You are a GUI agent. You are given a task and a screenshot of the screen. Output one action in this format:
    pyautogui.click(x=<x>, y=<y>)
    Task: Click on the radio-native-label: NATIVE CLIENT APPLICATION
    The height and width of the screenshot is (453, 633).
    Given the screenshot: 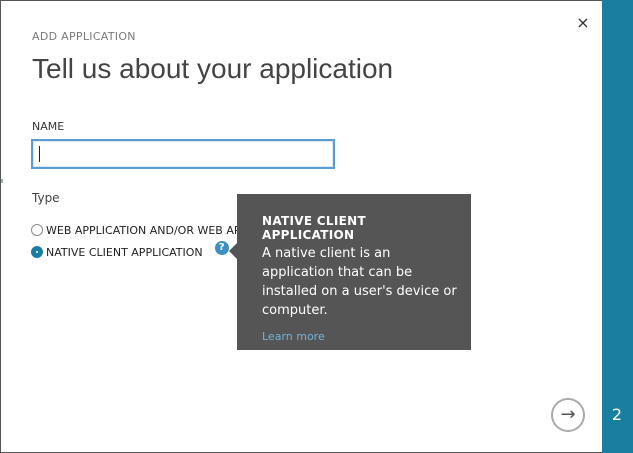 What is the action you would take?
    pyautogui.click(x=124, y=252)
    